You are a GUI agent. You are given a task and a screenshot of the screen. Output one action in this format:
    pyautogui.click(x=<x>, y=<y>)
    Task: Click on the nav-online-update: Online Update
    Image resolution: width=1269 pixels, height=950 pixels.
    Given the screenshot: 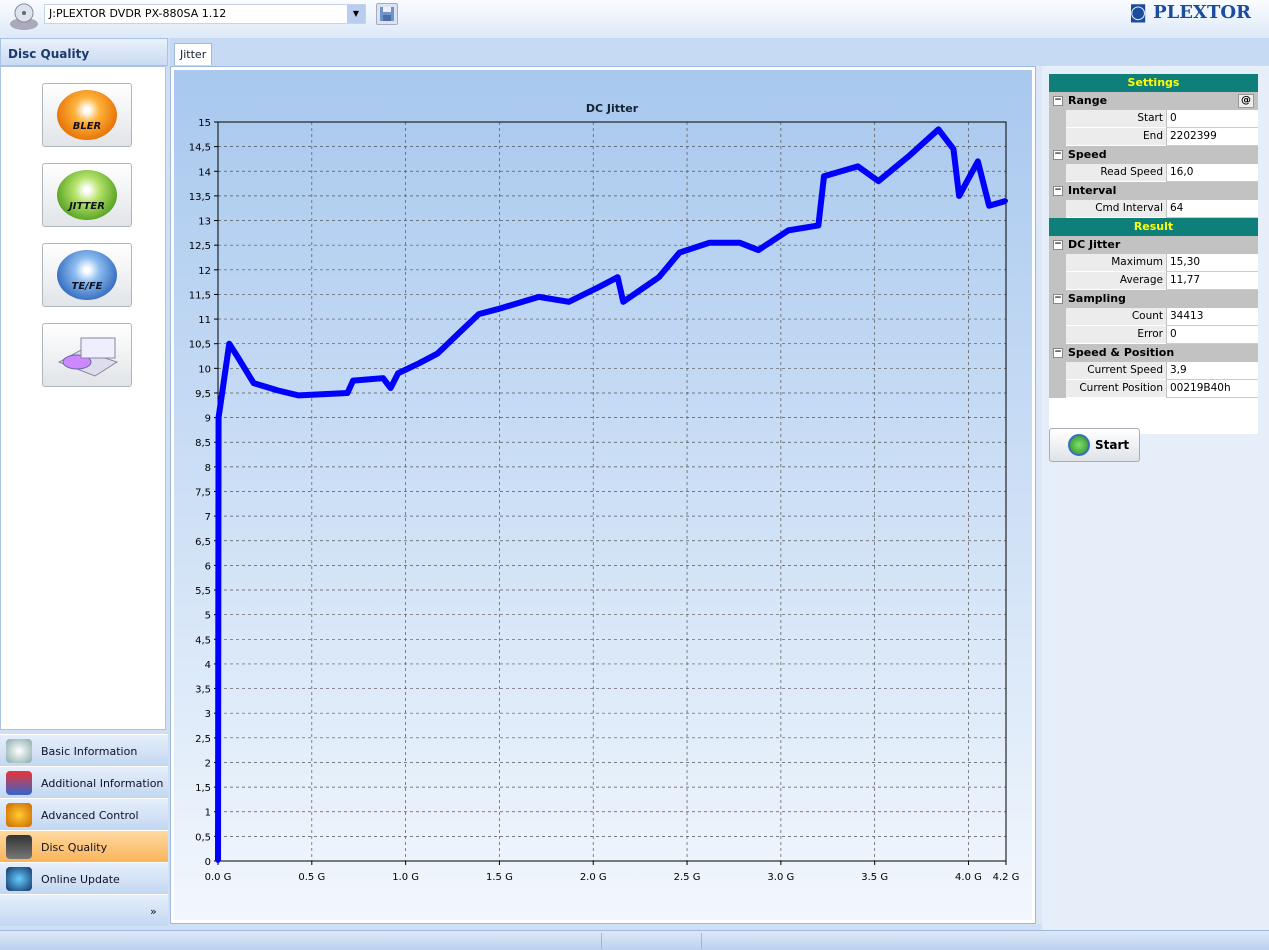 What is the action you would take?
    pyautogui.click(x=84, y=878)
    